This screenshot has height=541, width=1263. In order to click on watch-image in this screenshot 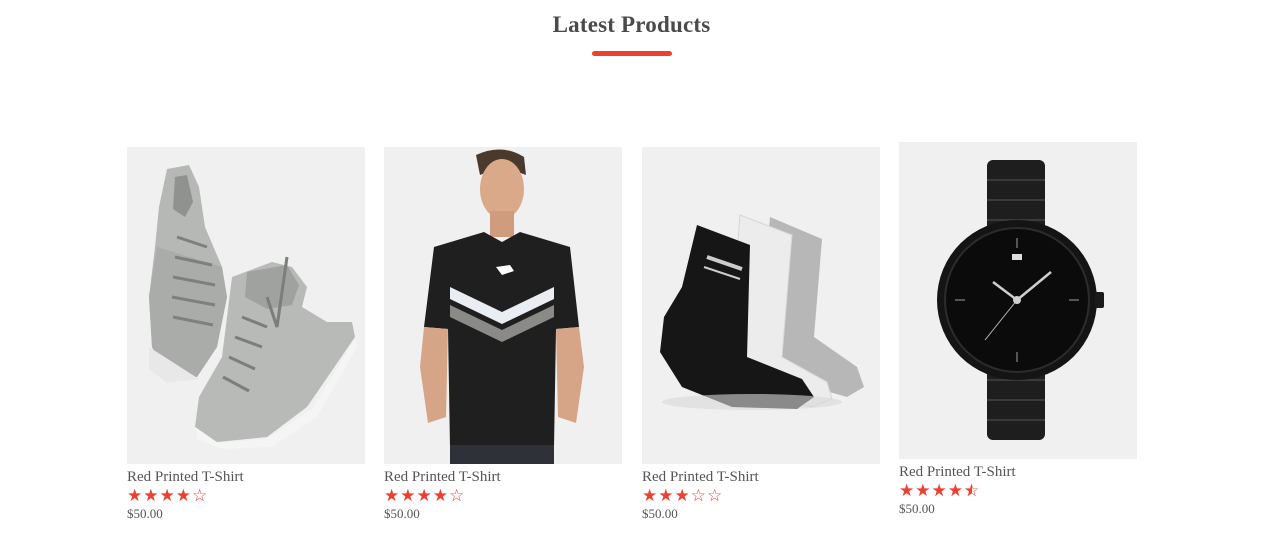, I will do `click(1020, 300)`.